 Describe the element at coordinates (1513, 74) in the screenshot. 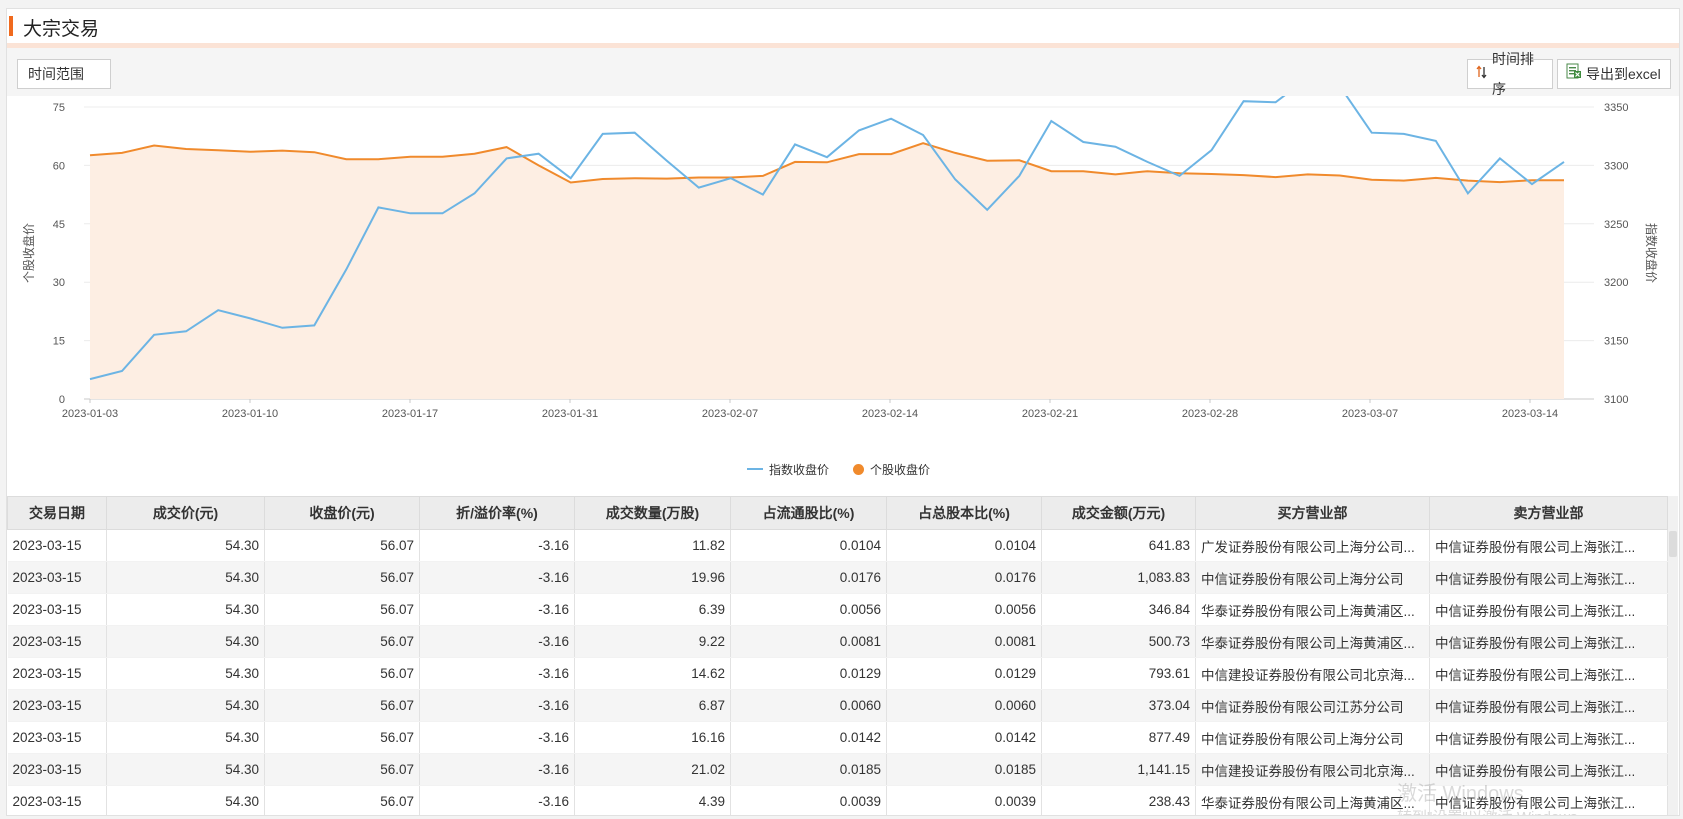

I see `time-sort-label: 时间排序` at that location.